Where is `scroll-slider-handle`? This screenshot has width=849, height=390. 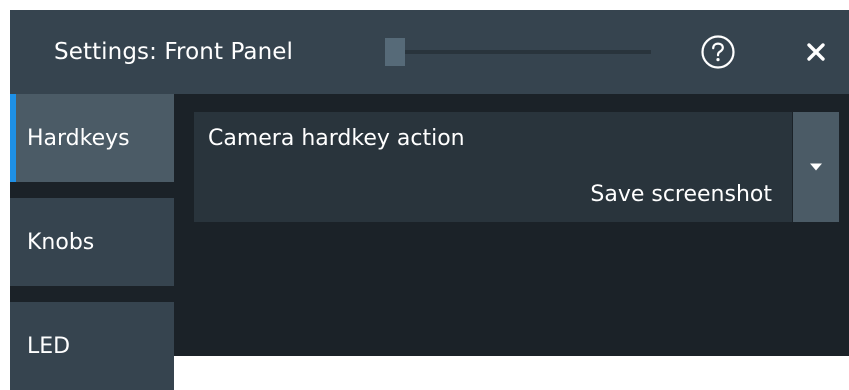
scroll-slider-handle is located at coordinates (395, 52).